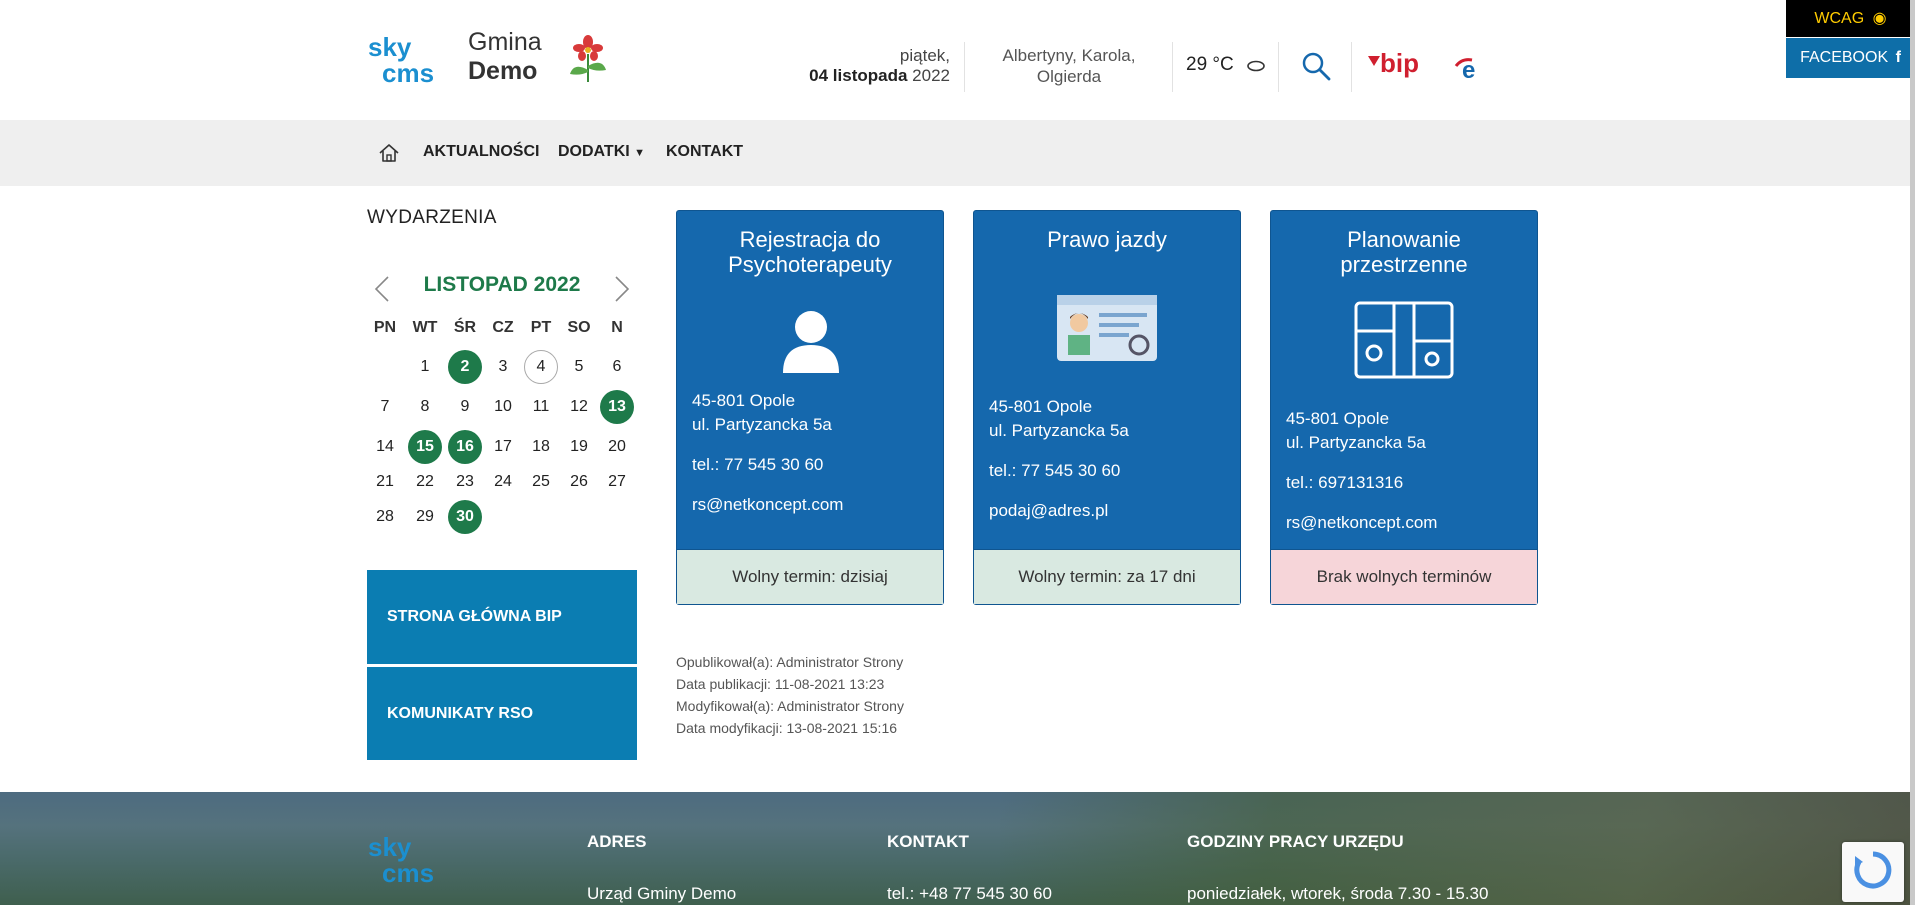 This screenshot has height=905, width=1915. Describe the element at coordinates (579, 482) in the screenshot. I see `calendar-day: 26` at that location.